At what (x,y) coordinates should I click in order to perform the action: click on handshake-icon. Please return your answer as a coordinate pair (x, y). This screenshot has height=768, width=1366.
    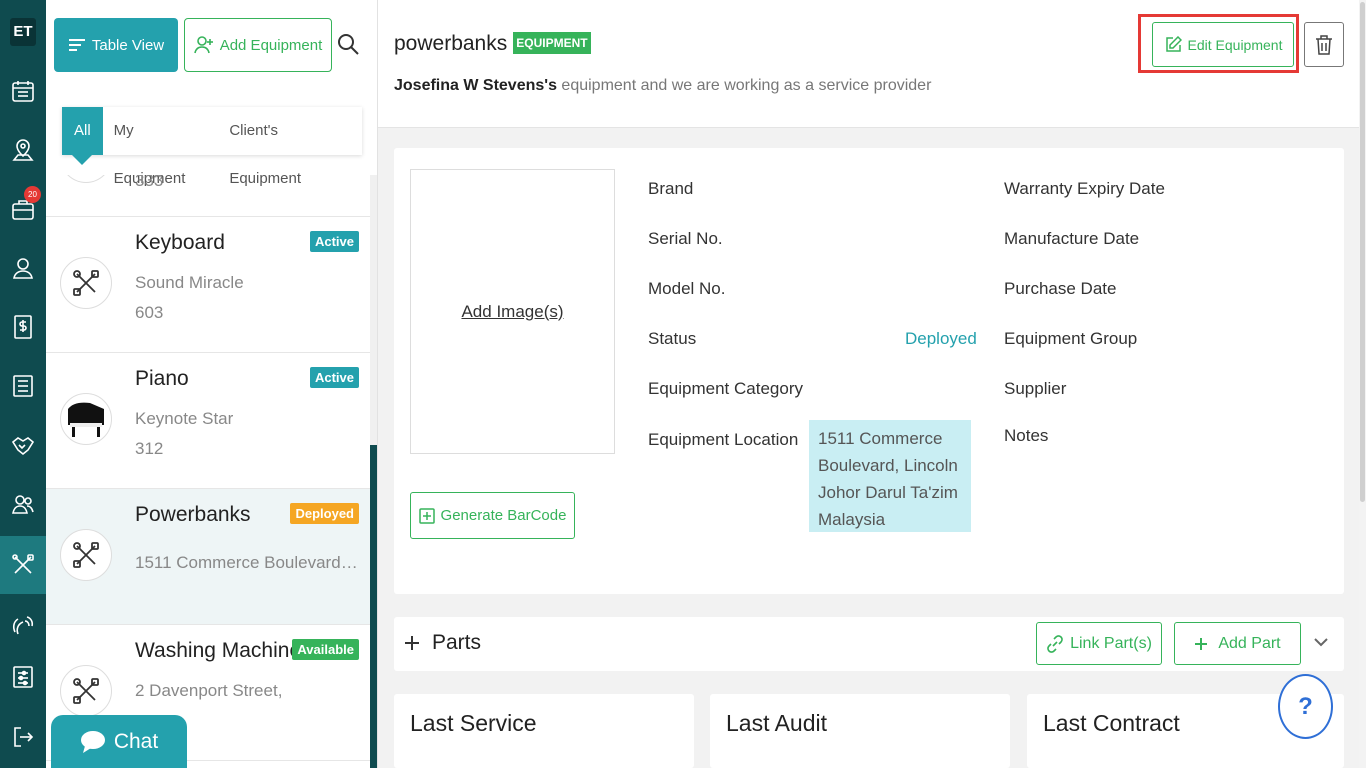
    Looking at the image, I should click on (23, 445).